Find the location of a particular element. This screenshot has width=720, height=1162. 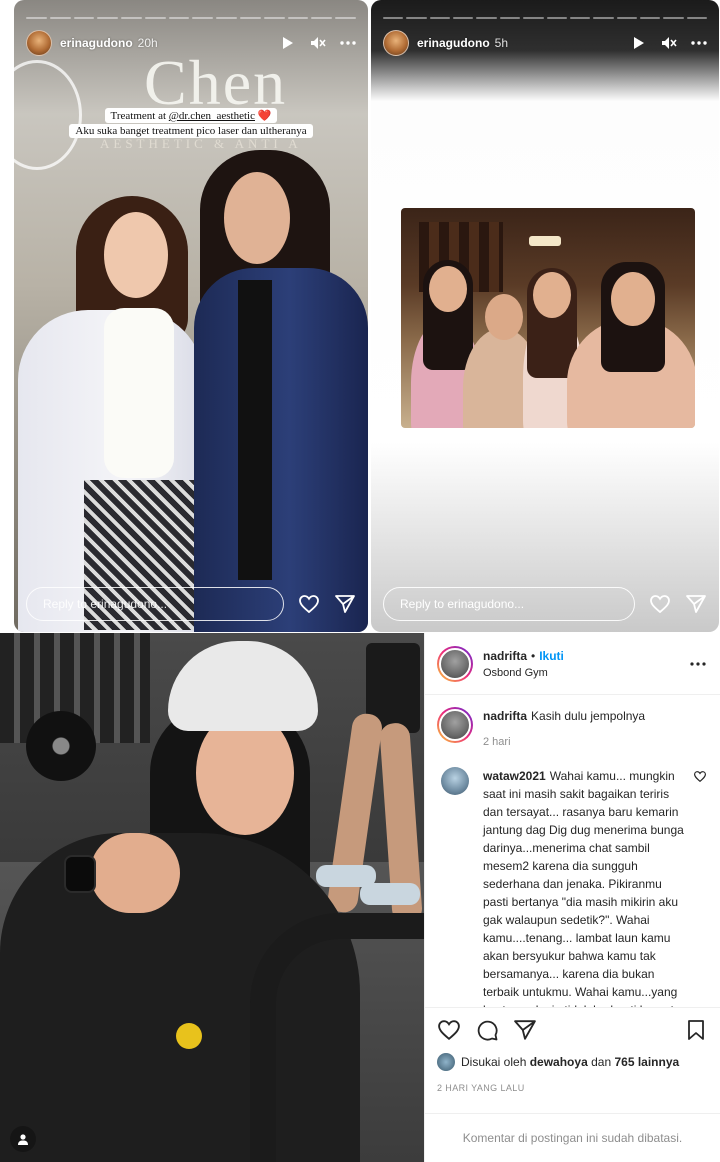

caption-username: nadrifta is located at coordinates (505, 716).